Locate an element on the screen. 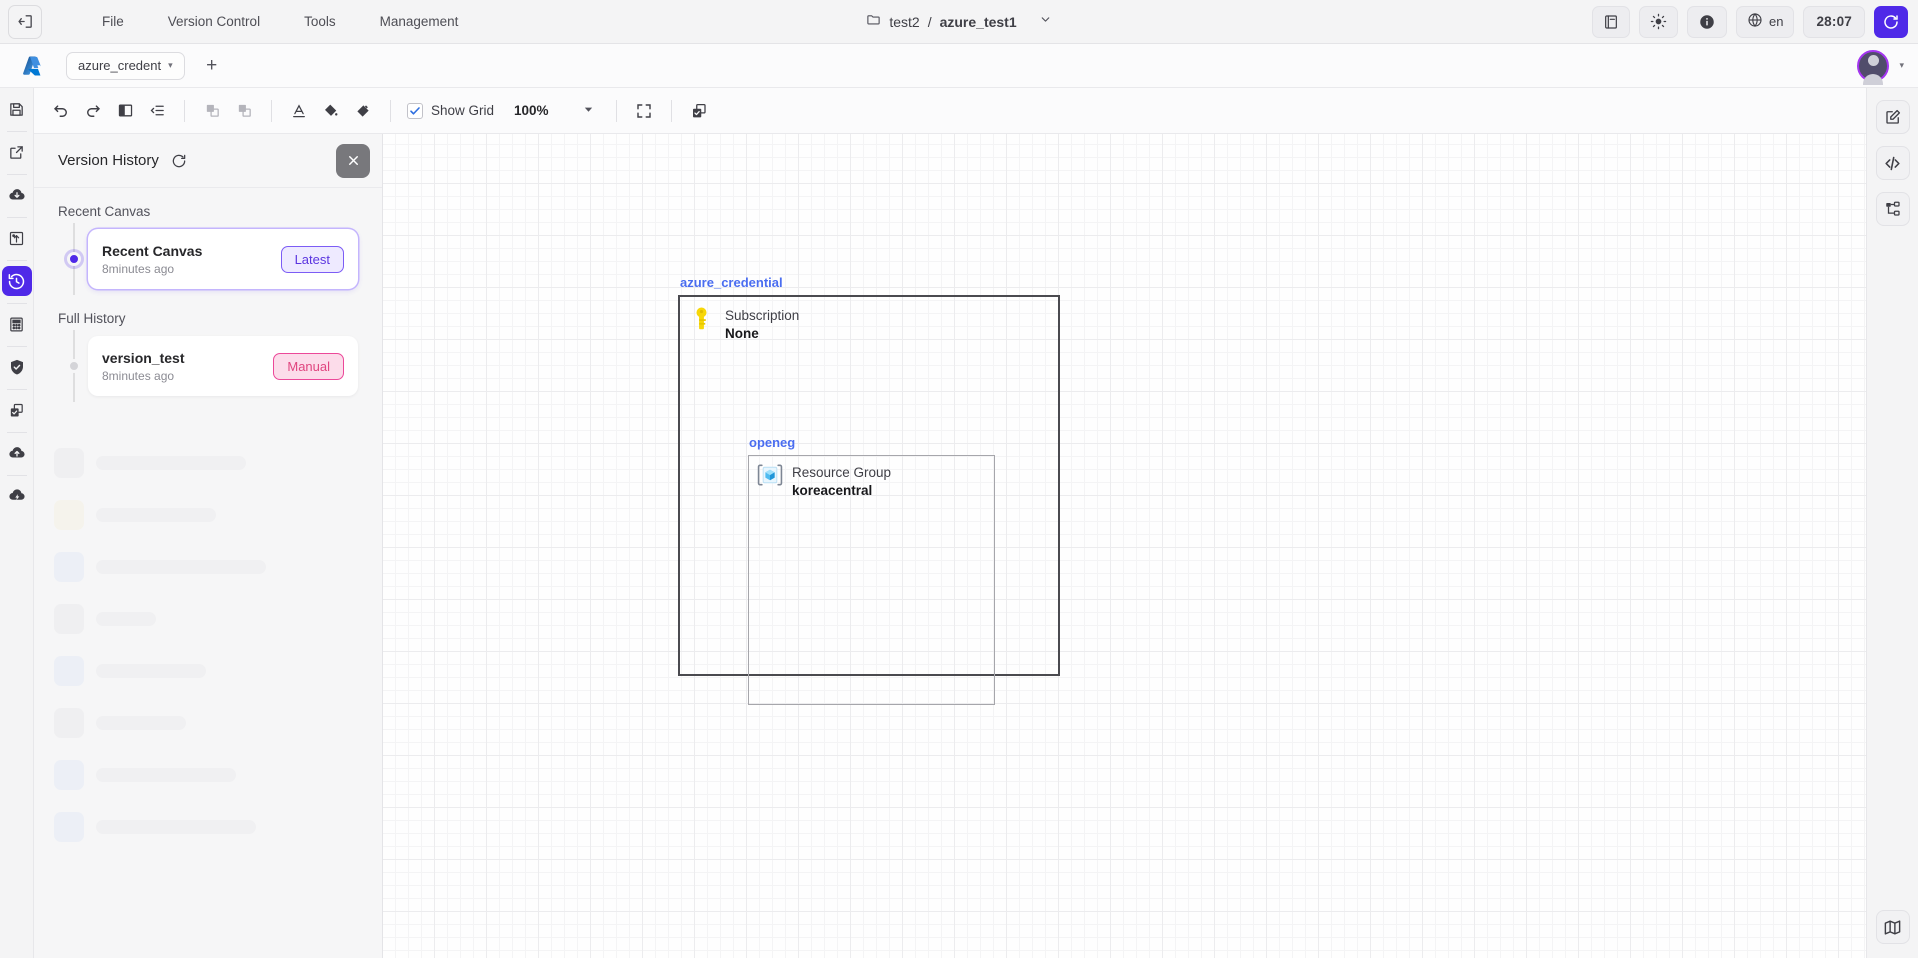 The width and height of the screenshot is (1918, 958). node-type-label: Resource Group is located at coordinates (842, 472).